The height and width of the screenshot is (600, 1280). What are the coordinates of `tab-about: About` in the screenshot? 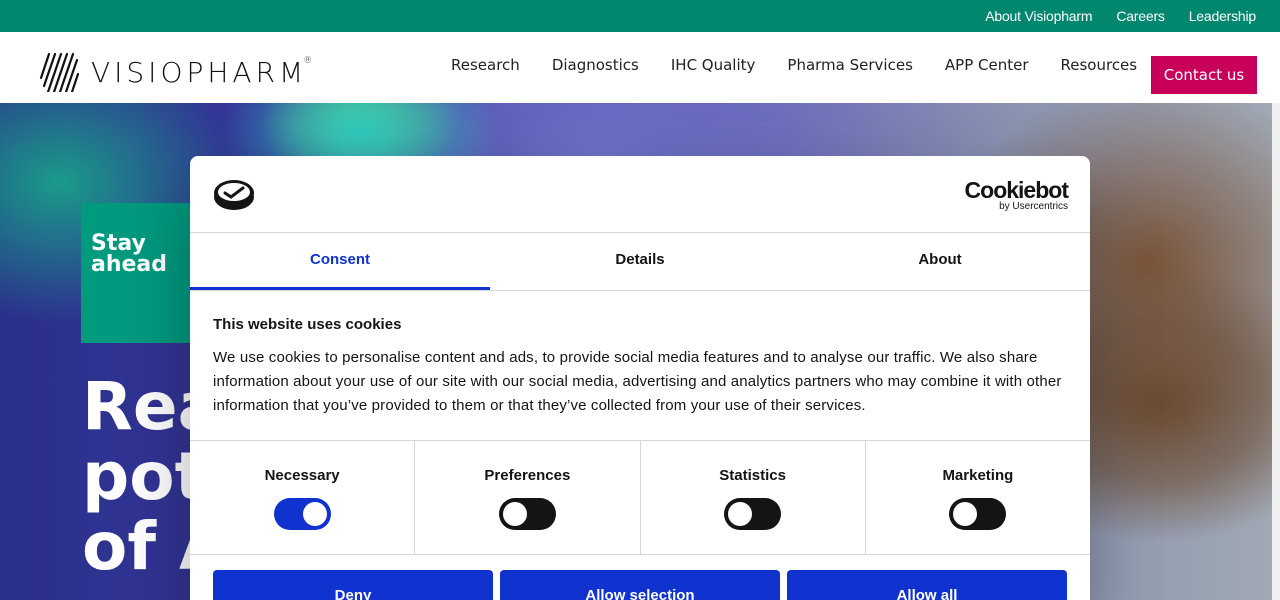 It's located at (940, 261).